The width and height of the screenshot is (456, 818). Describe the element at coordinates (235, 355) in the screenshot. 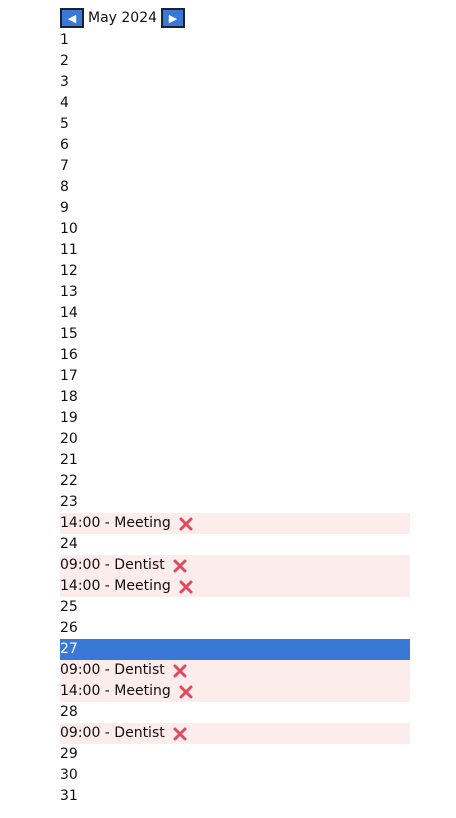

I see `day-row: 16` at that location.